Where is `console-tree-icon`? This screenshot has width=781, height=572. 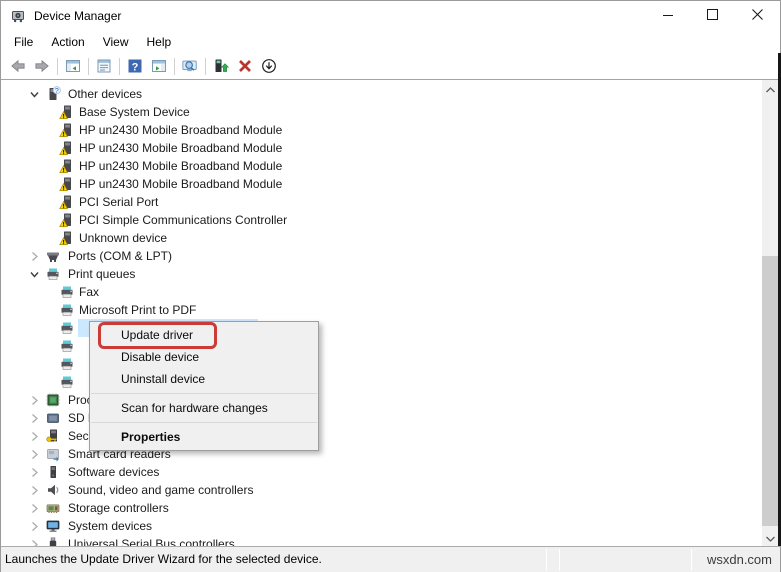
console-tree-icon is located at coordinates (73, 66).